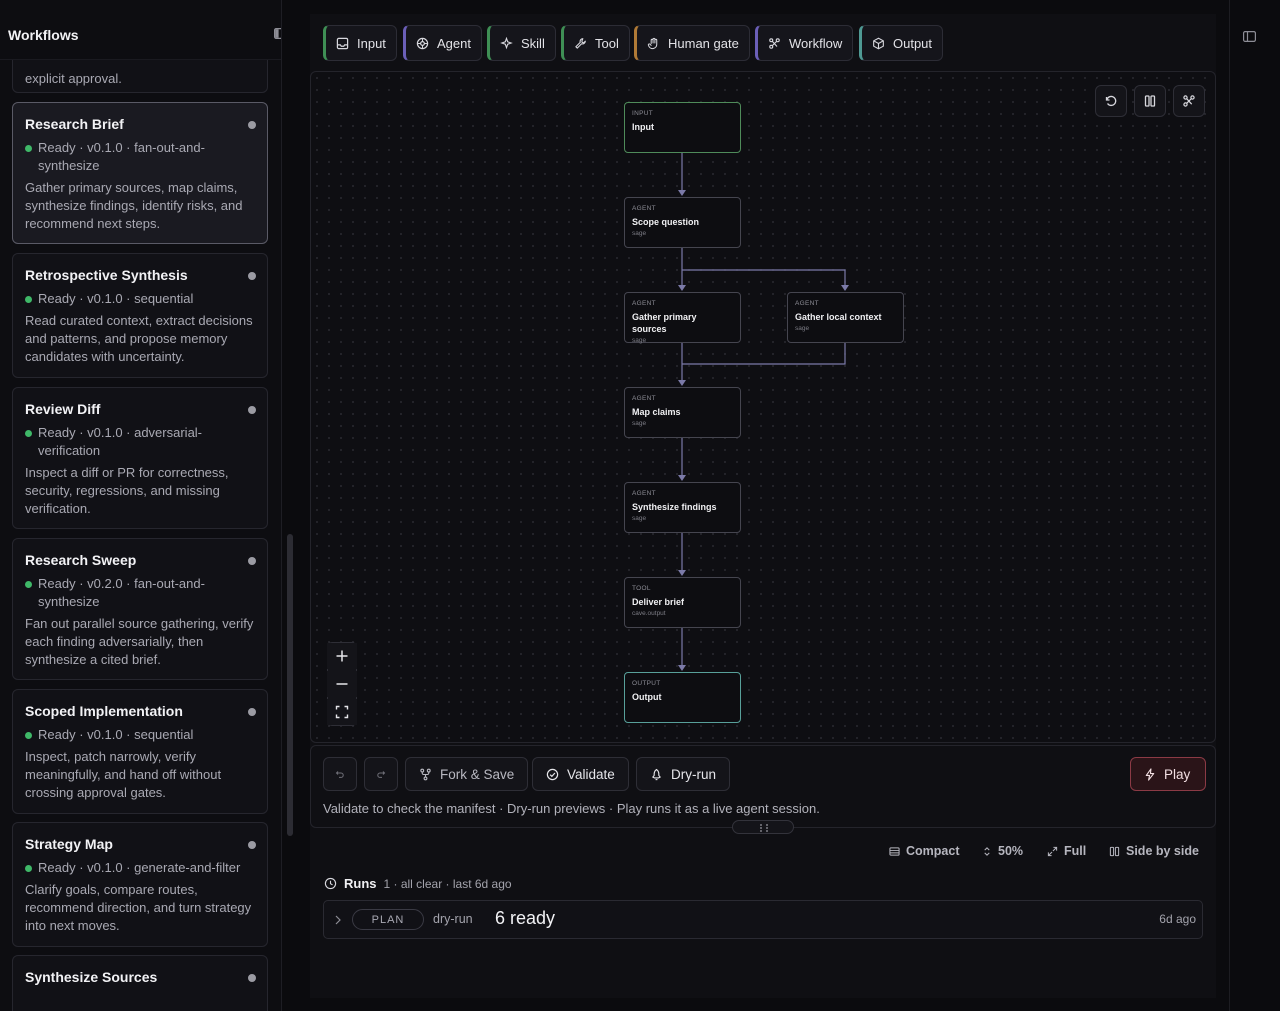  I want to click on undo-rotate-icon, so click(1111, 101).